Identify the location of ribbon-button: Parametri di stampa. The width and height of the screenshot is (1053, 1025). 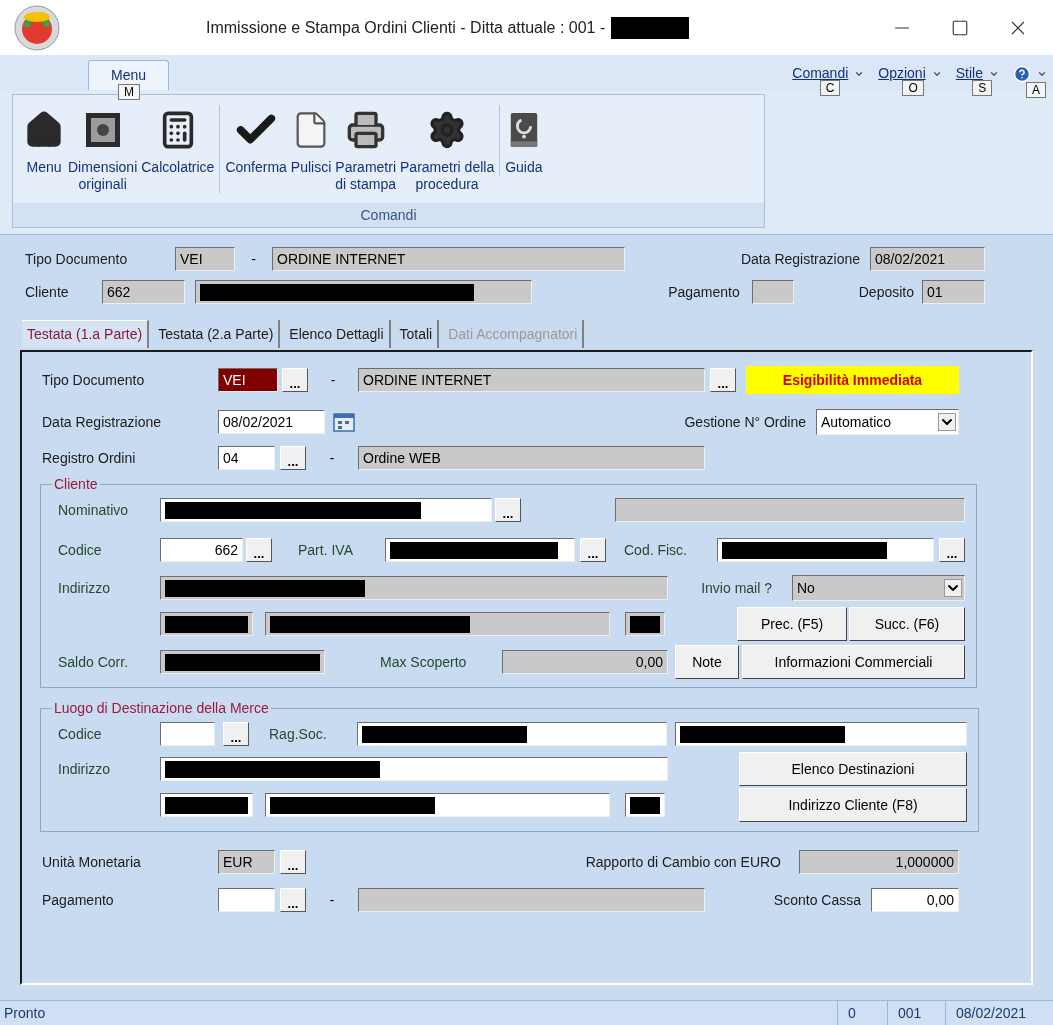
(366, 149).